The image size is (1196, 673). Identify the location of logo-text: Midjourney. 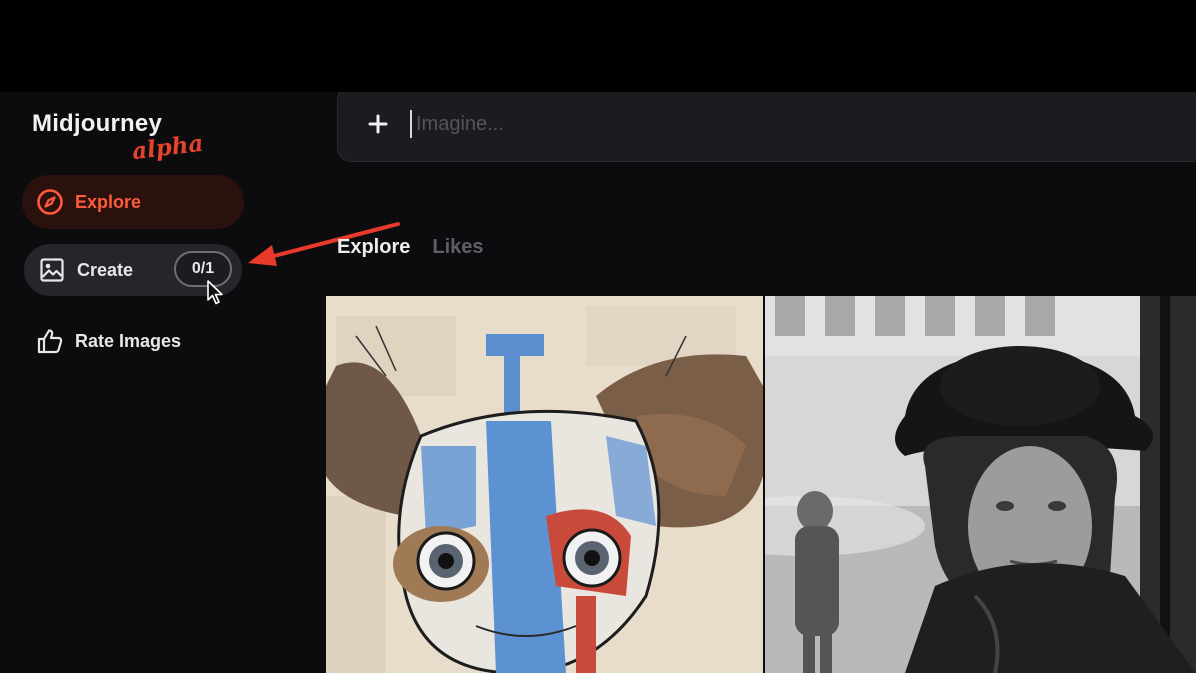
(97, 123).